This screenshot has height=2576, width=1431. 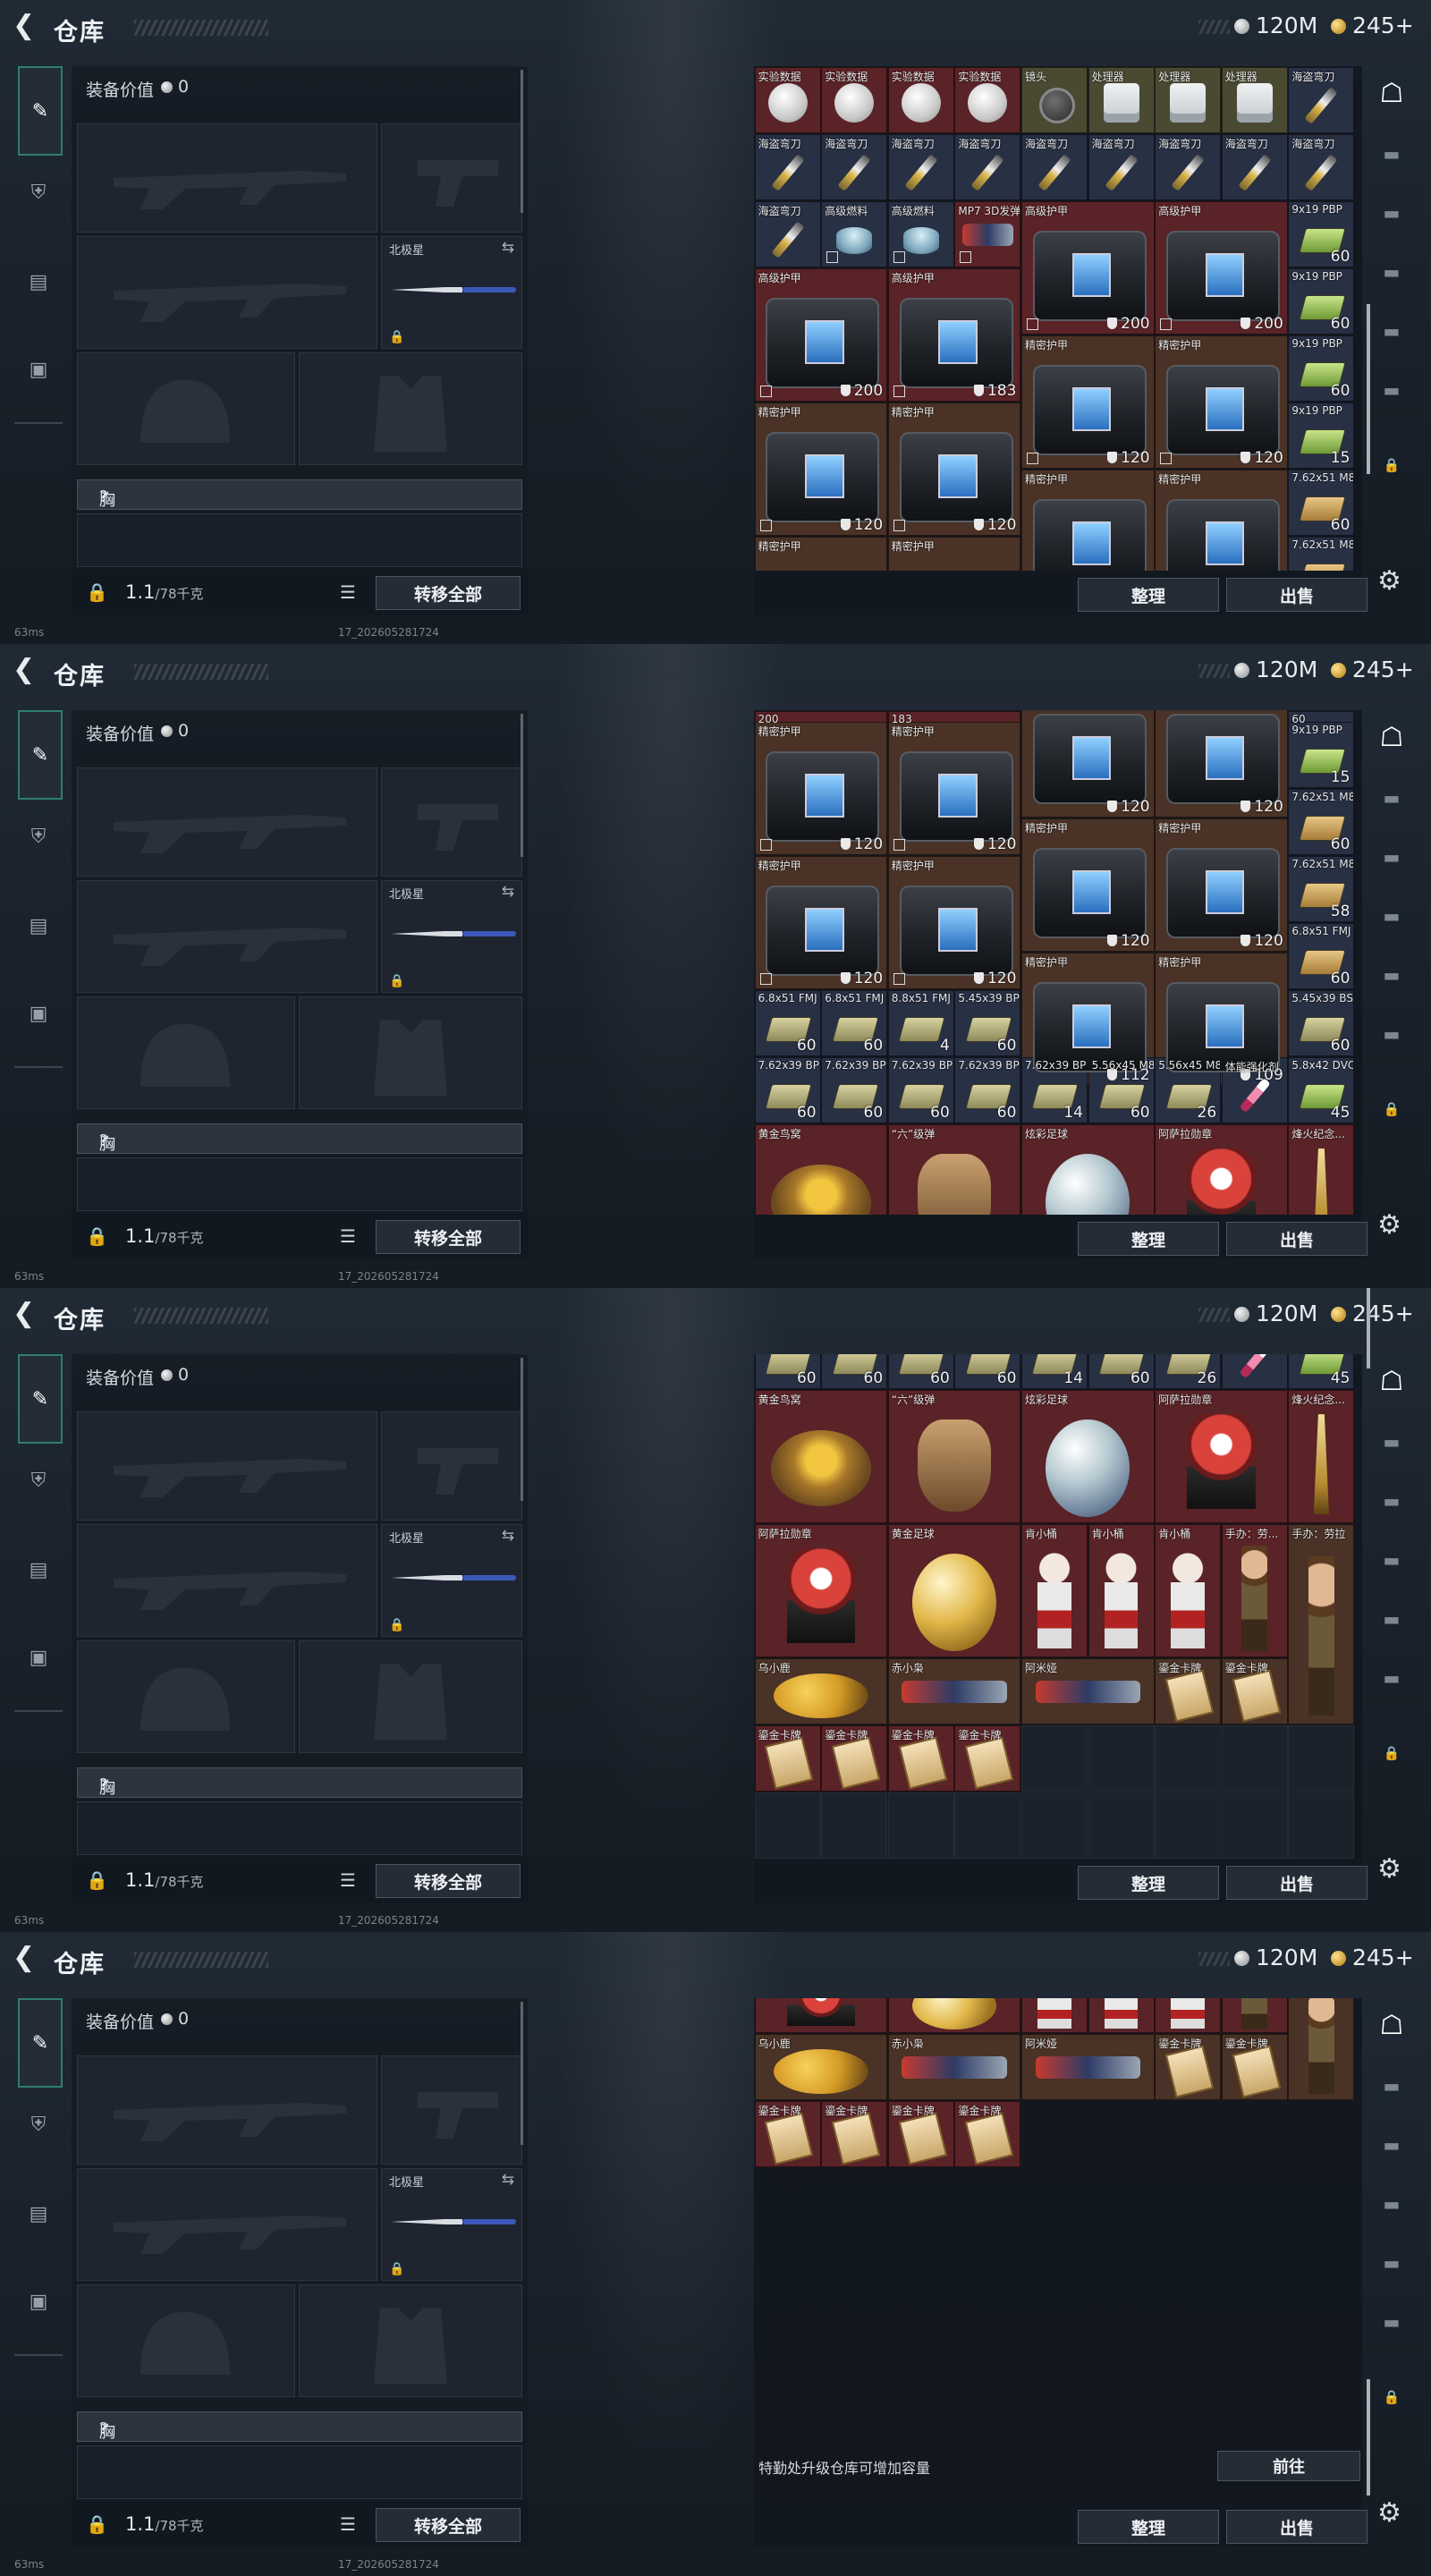 What do you see at coordinates (988, 233) in the screenshot?
I see `inventory-item: MP7 3D发弹器` at bounding box center [988, 233].